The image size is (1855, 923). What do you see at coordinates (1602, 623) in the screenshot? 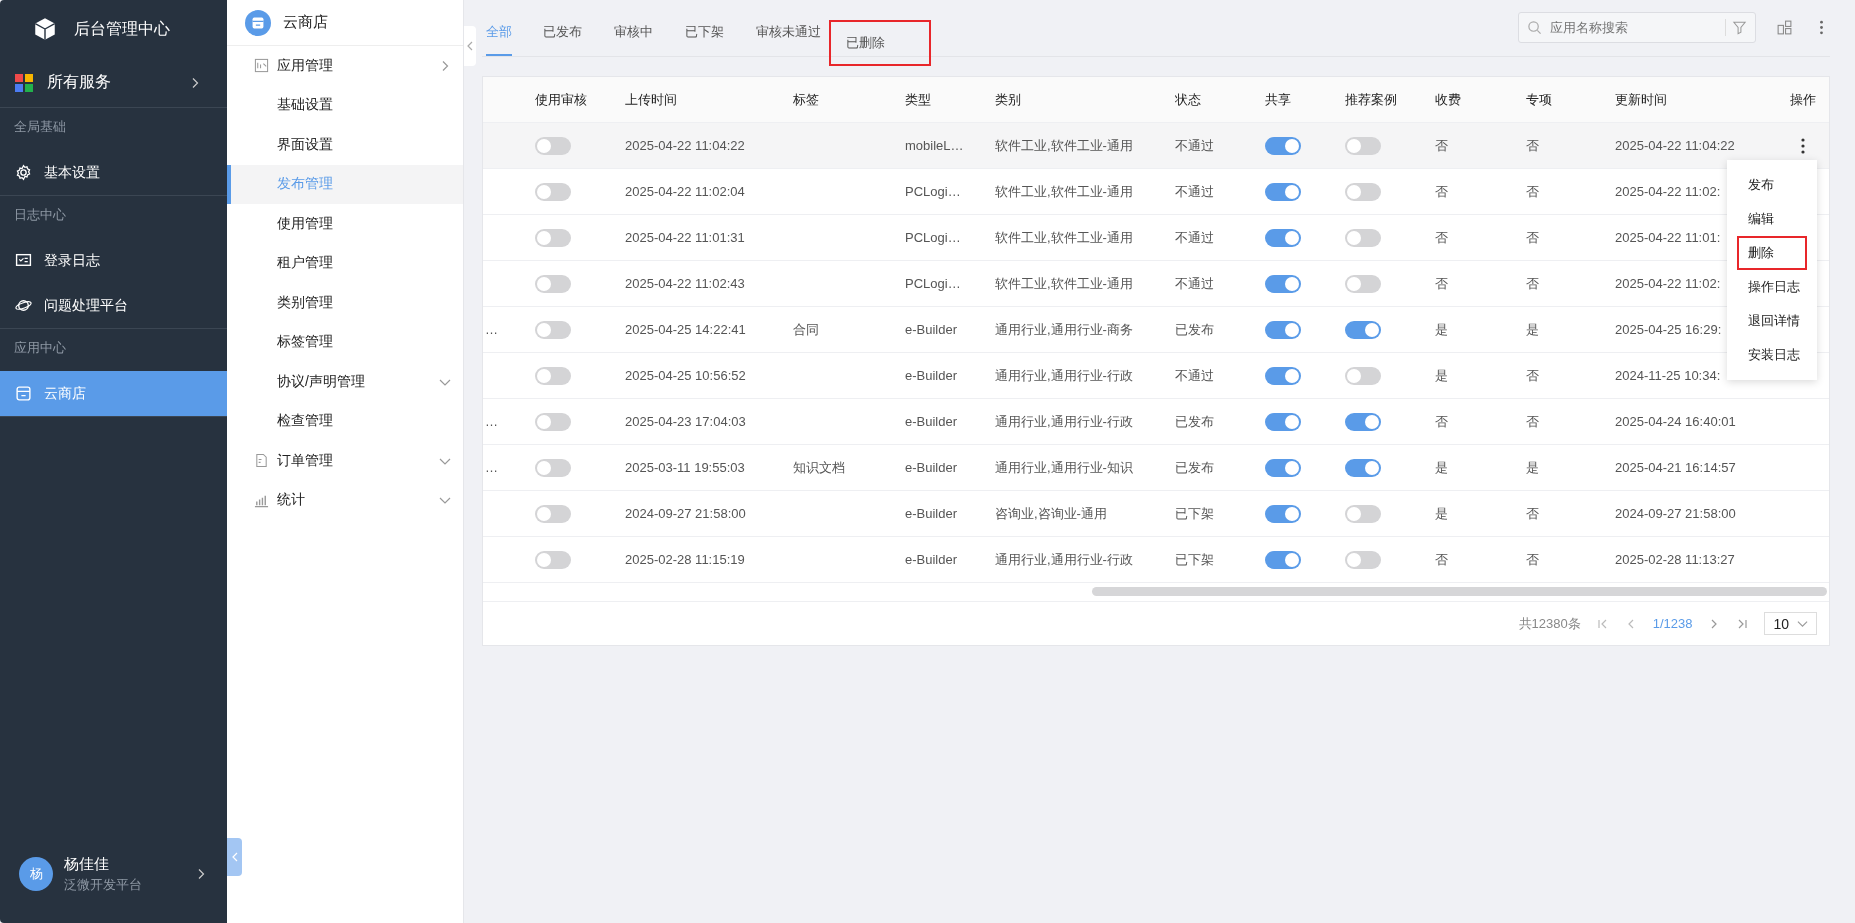
I see `first-page-icon` at bounding box center [1602, 623].